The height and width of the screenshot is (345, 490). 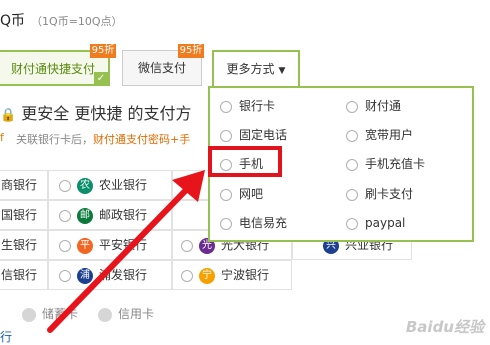 What do you see at coordinates (119, 259) in the screenshot?
I see `arrow-shaft` at bounding box center [119, 259].